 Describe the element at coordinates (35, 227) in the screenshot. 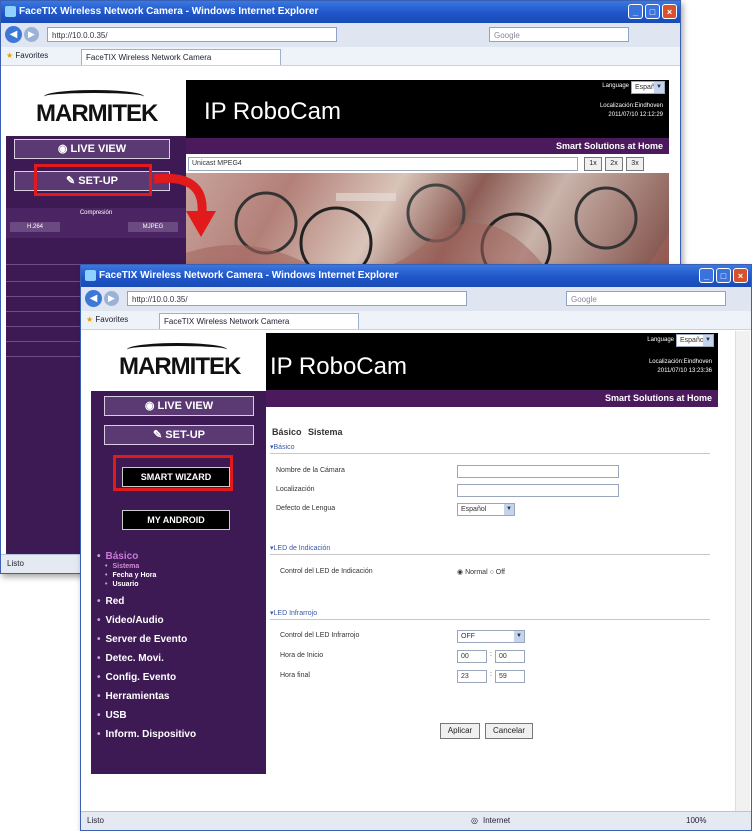

I see `back-h264-option: H.264` at that location.